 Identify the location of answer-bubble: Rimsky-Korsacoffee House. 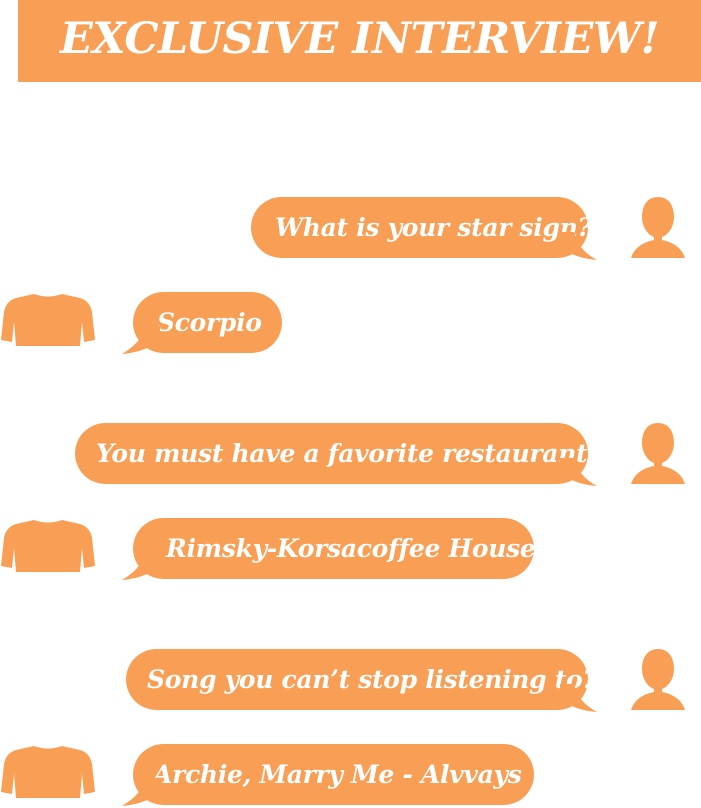
(334, 548).